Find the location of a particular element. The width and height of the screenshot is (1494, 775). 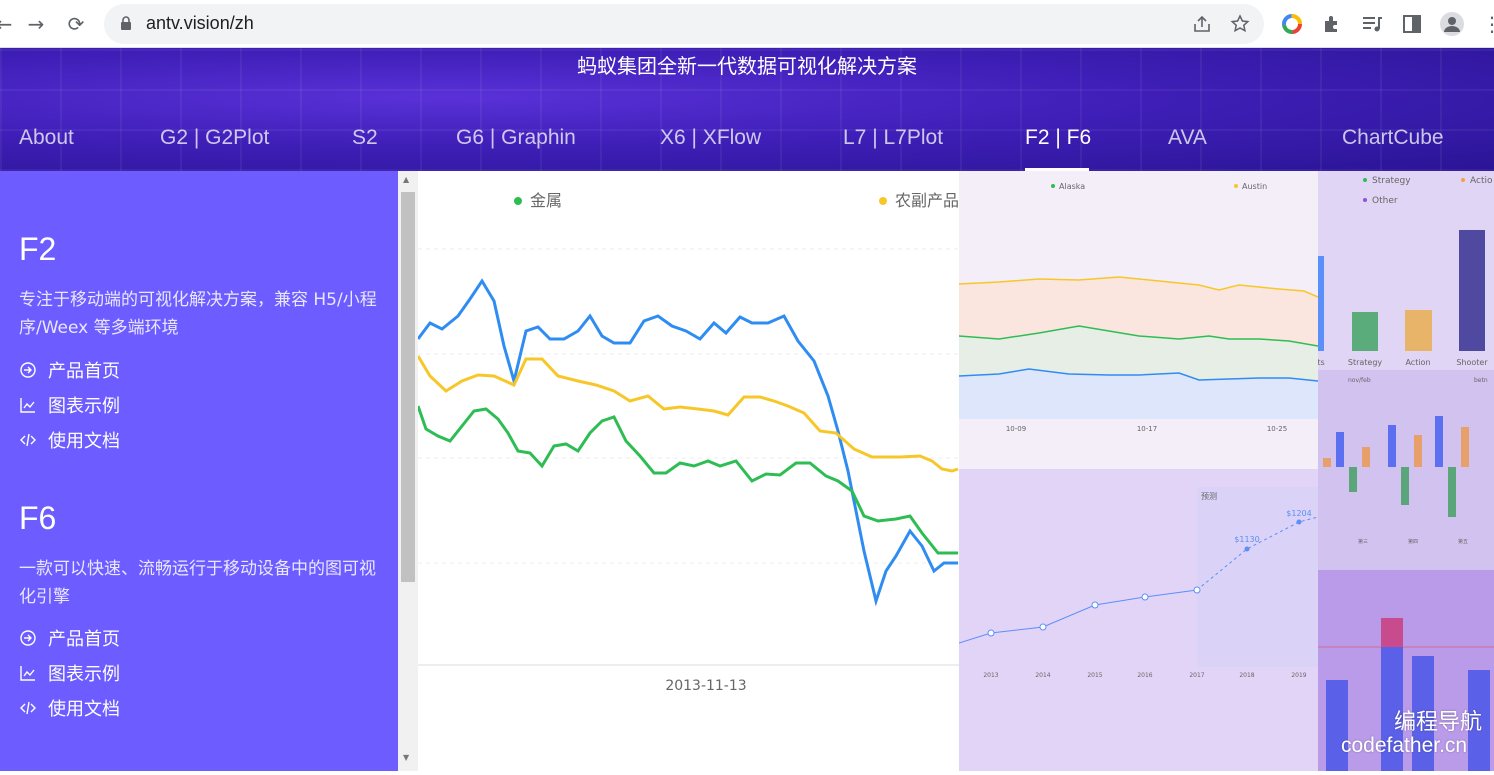

forward-arrow-icon: → is located at coordinates (36, 24).